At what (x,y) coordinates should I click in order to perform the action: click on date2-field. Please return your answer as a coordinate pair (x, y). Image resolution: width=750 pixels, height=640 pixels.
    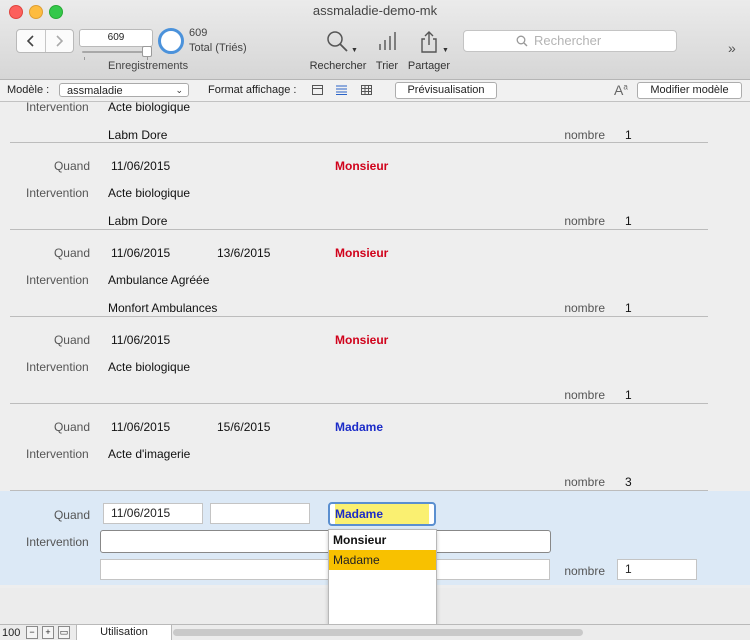
    Looking at the image, I should click on (260, 513).